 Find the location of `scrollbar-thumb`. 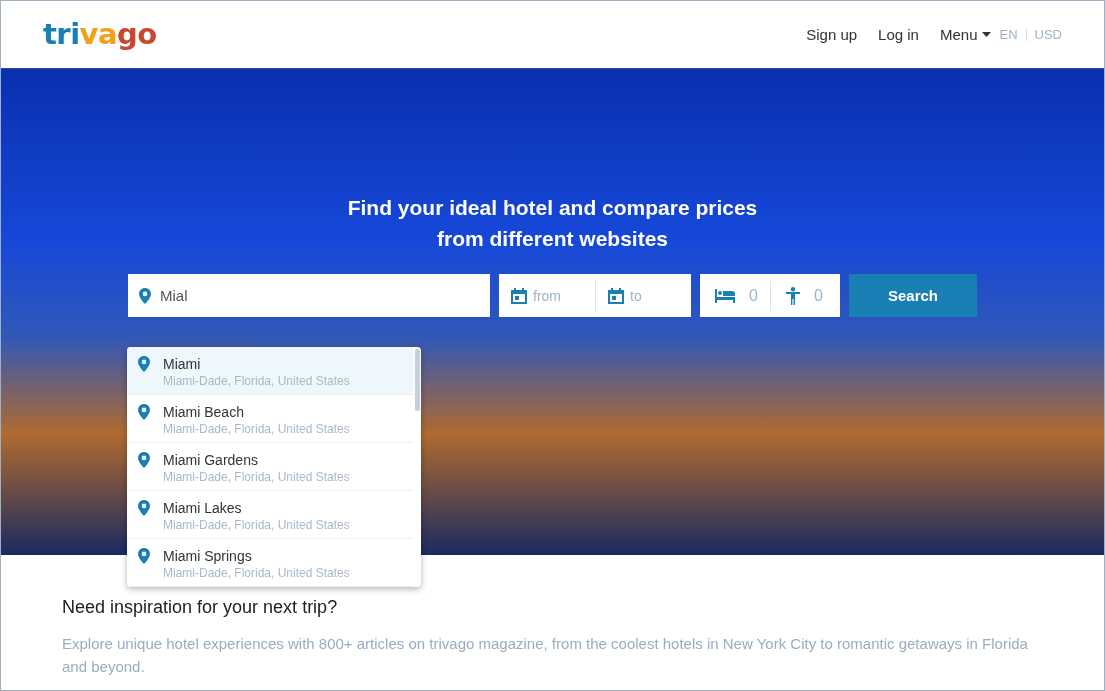

scrollbar-thumb is located at coordinates (417, 380).